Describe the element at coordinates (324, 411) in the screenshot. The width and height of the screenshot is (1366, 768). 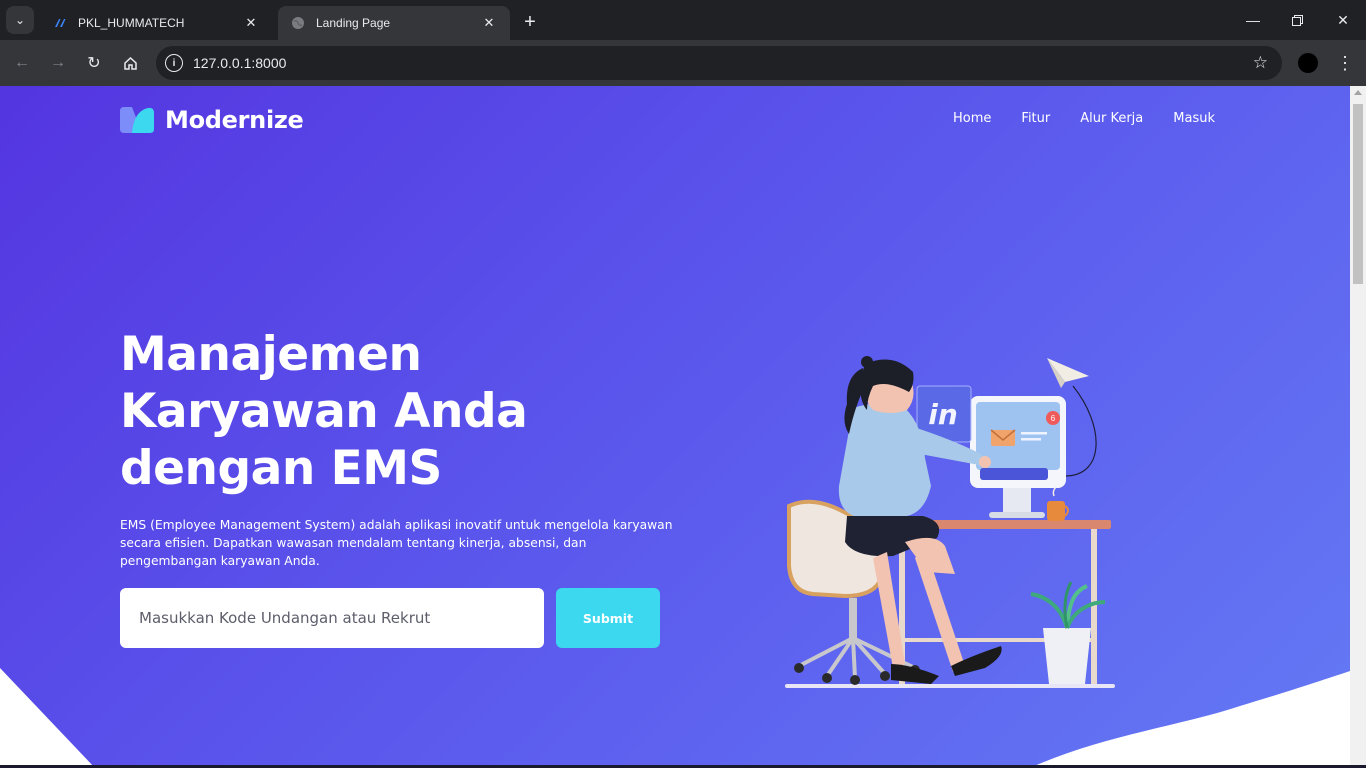
I see `hero-headline: Manajemen Karyawan Anda dengan EMS` at that location.